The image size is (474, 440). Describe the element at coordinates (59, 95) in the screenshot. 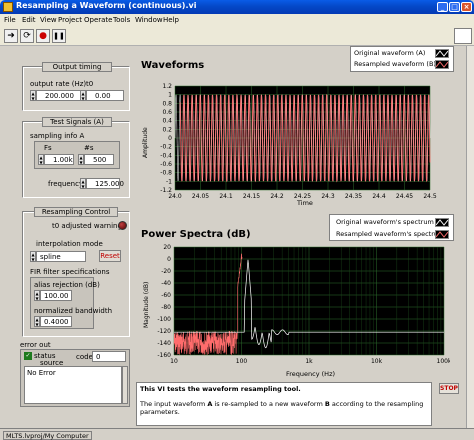

I see `output-rate-input: 200.000` at that location.